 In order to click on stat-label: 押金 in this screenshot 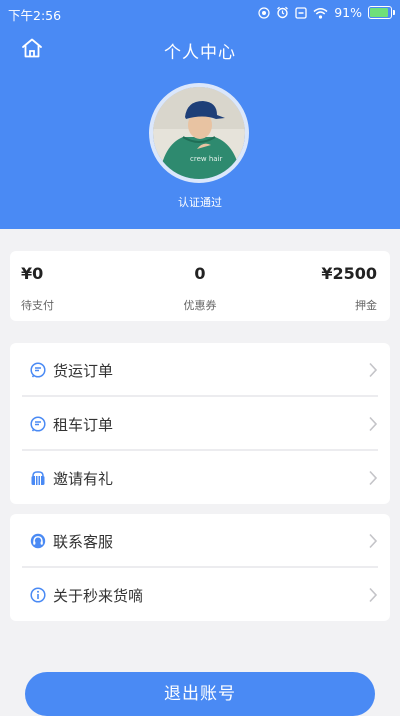, I will do `click(366, 305)`.